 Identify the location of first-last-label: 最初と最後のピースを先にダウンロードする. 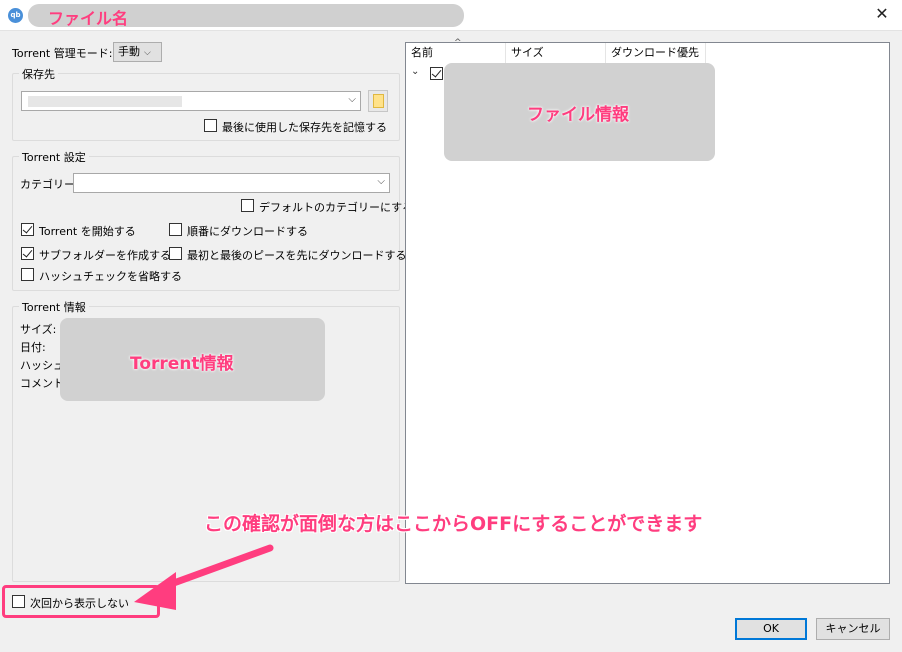
(297, 255).